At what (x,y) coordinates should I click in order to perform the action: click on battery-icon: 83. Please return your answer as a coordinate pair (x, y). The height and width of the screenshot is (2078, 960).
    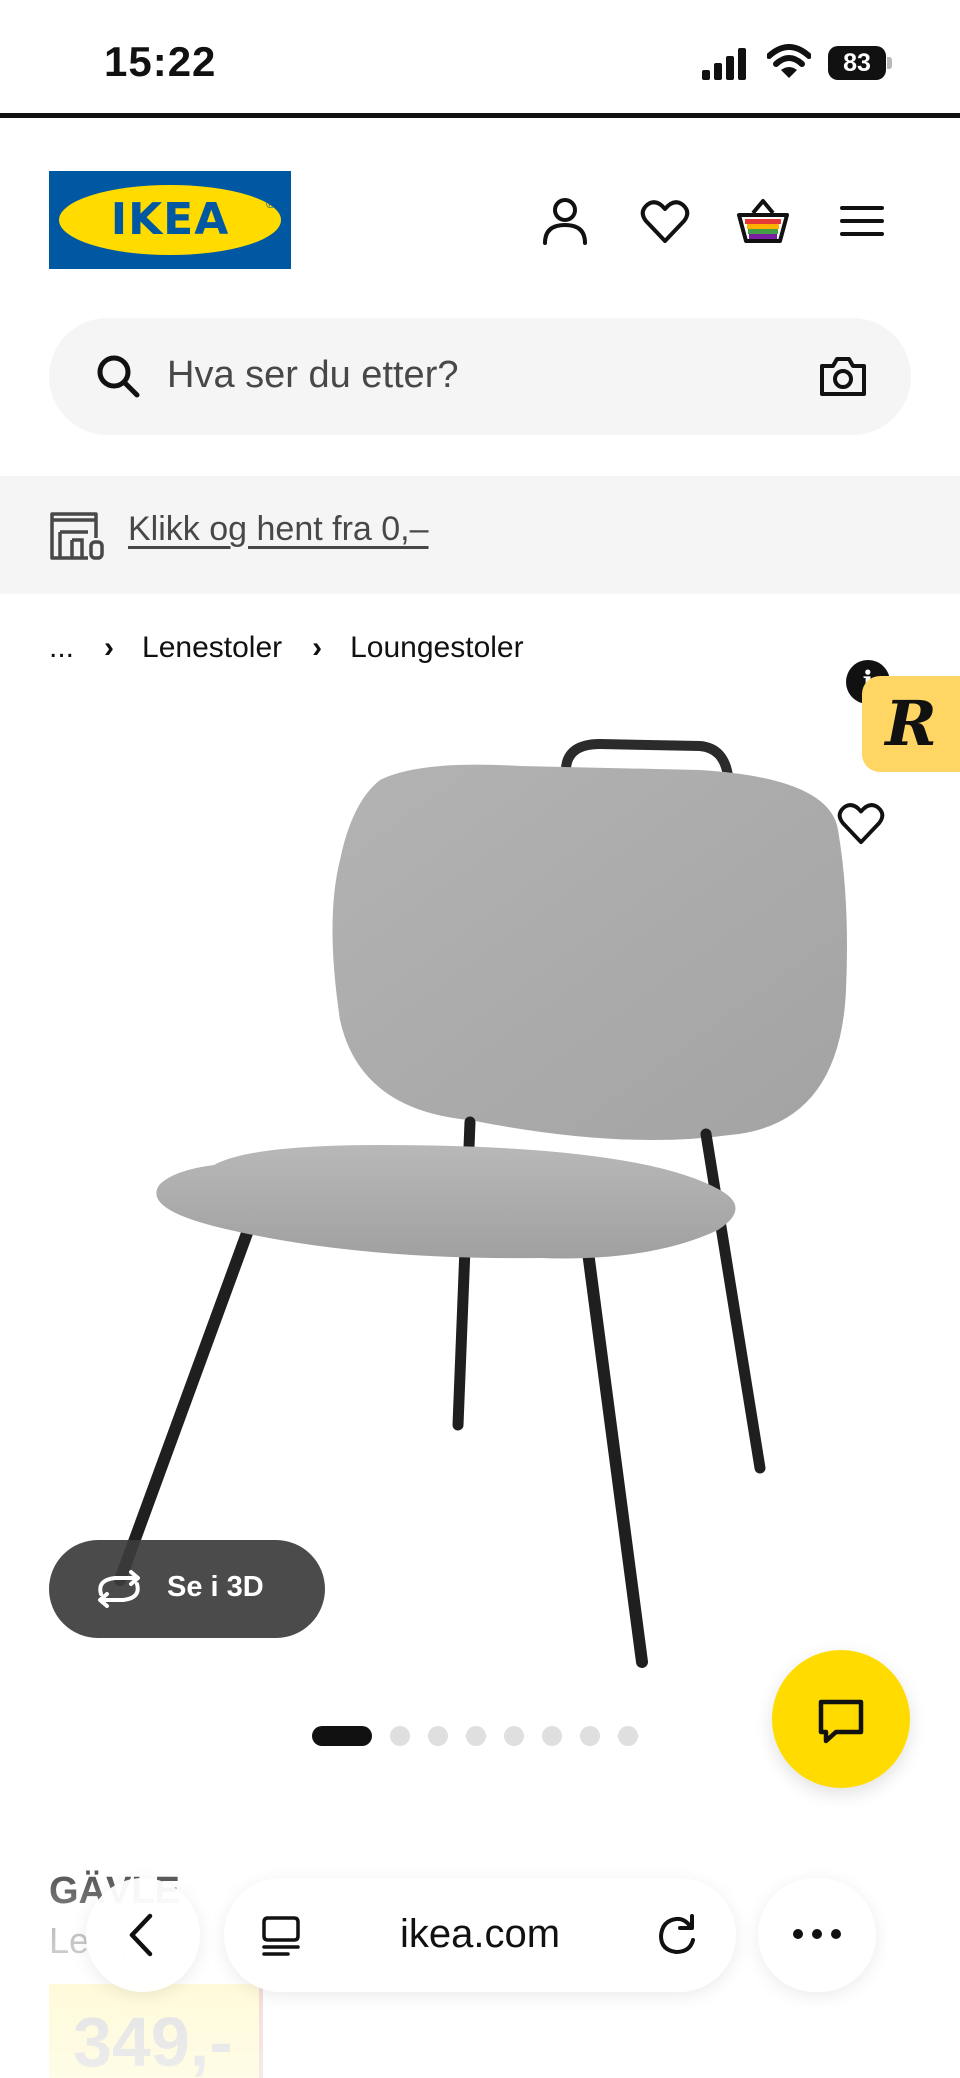
    Looking at the image, I should click on (860, 63).